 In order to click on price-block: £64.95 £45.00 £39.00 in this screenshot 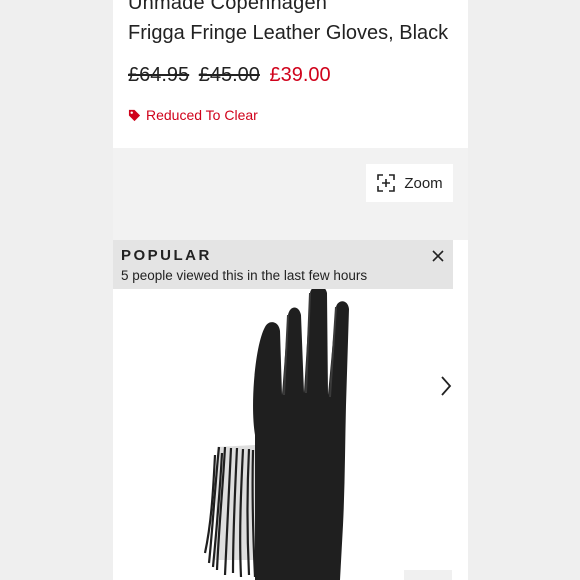, I will do `click(229, 75)`.